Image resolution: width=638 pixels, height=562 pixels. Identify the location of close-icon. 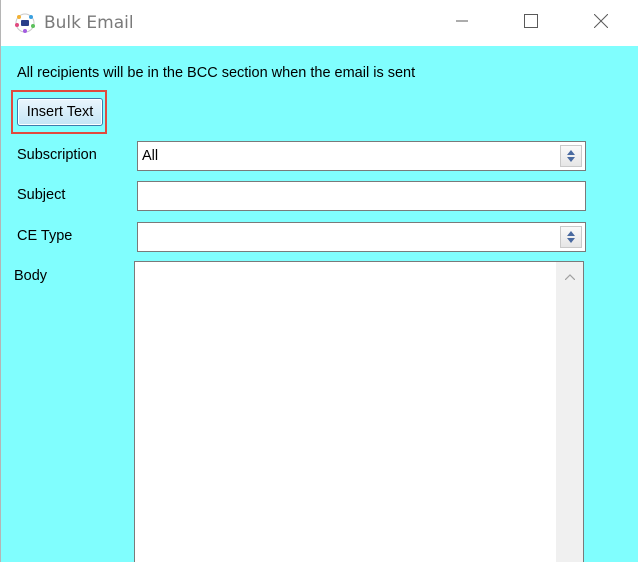
(601, 23).